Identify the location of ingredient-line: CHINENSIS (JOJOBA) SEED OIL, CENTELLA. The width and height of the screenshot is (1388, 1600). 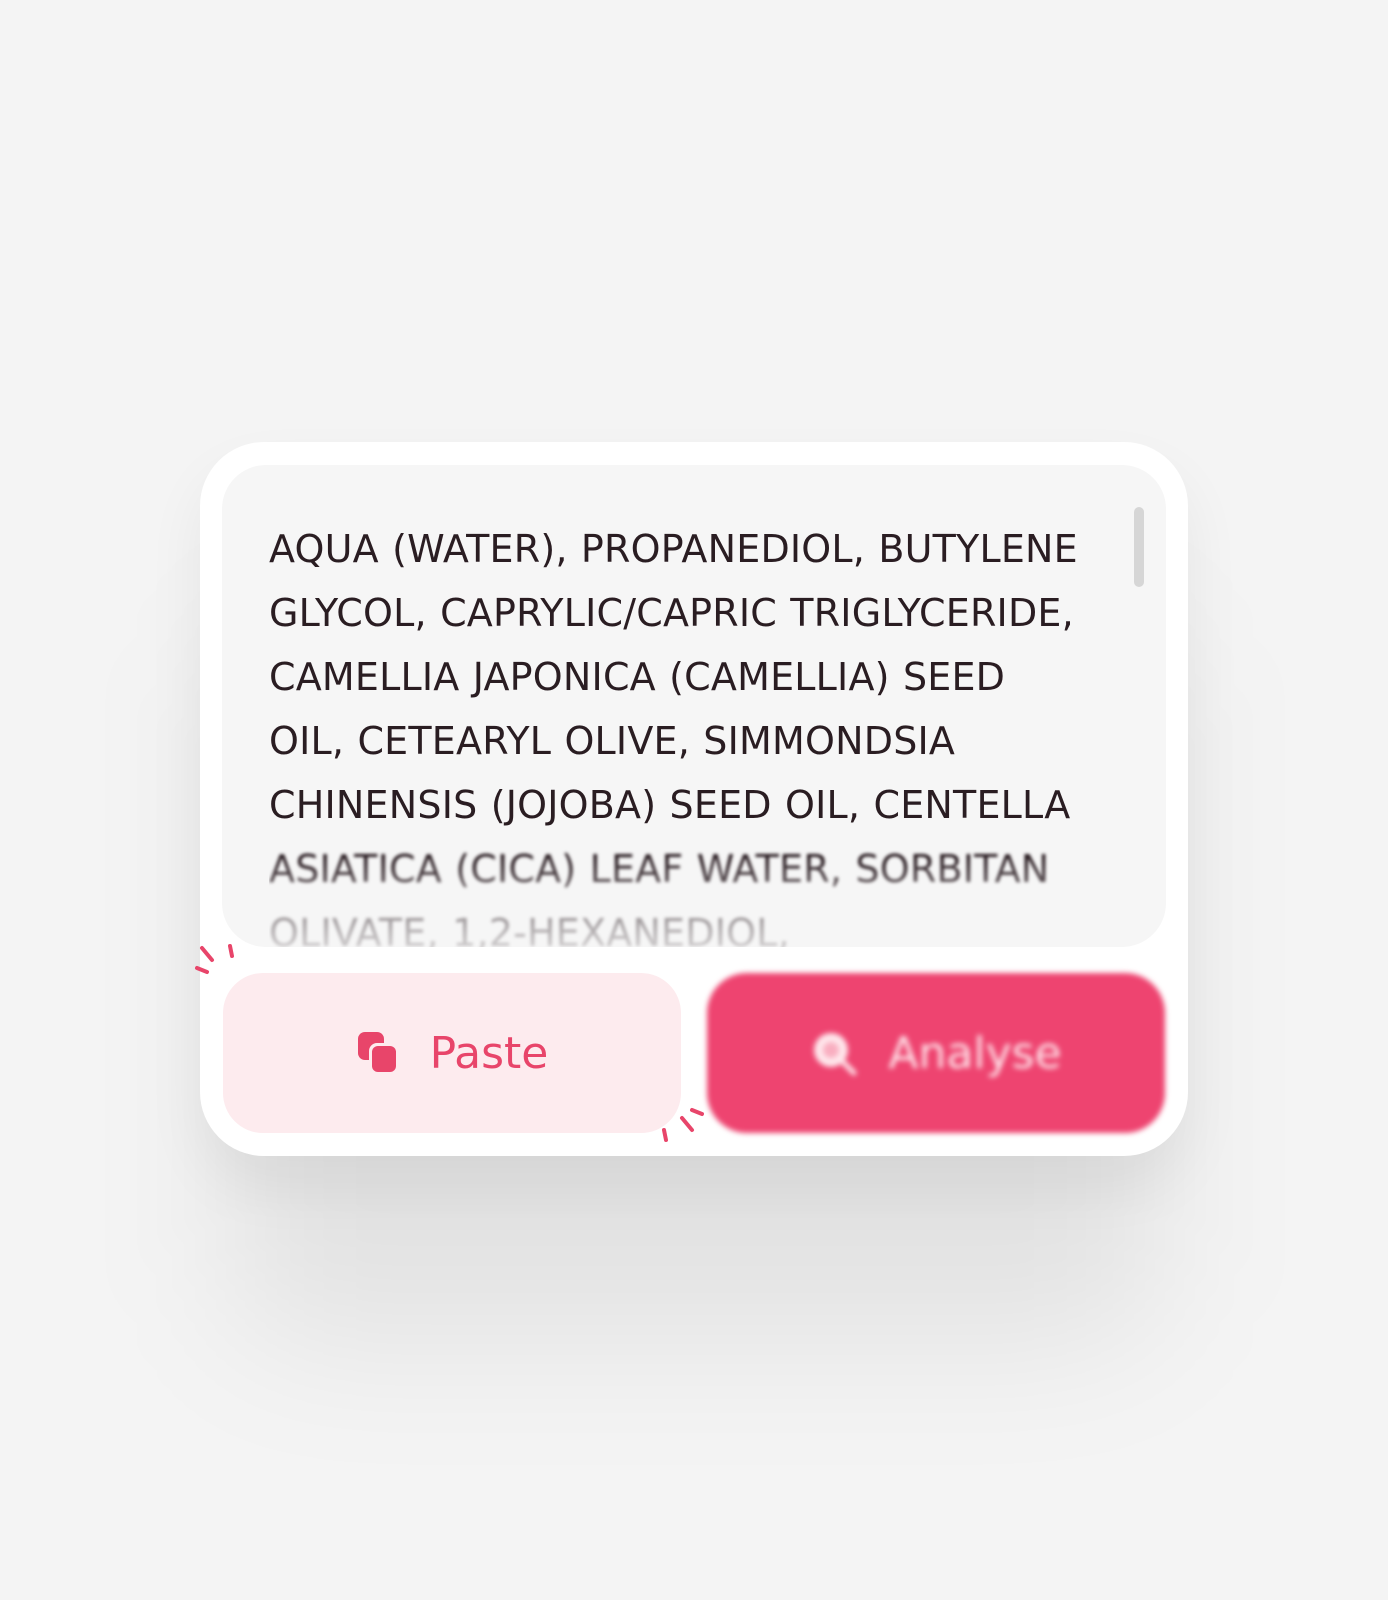
(670, 805).